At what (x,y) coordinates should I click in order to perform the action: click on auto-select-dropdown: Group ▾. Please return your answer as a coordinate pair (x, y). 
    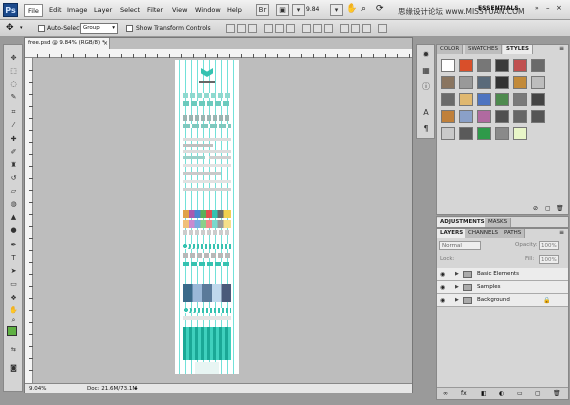
    Looking at the image, I should click on (99, 28).